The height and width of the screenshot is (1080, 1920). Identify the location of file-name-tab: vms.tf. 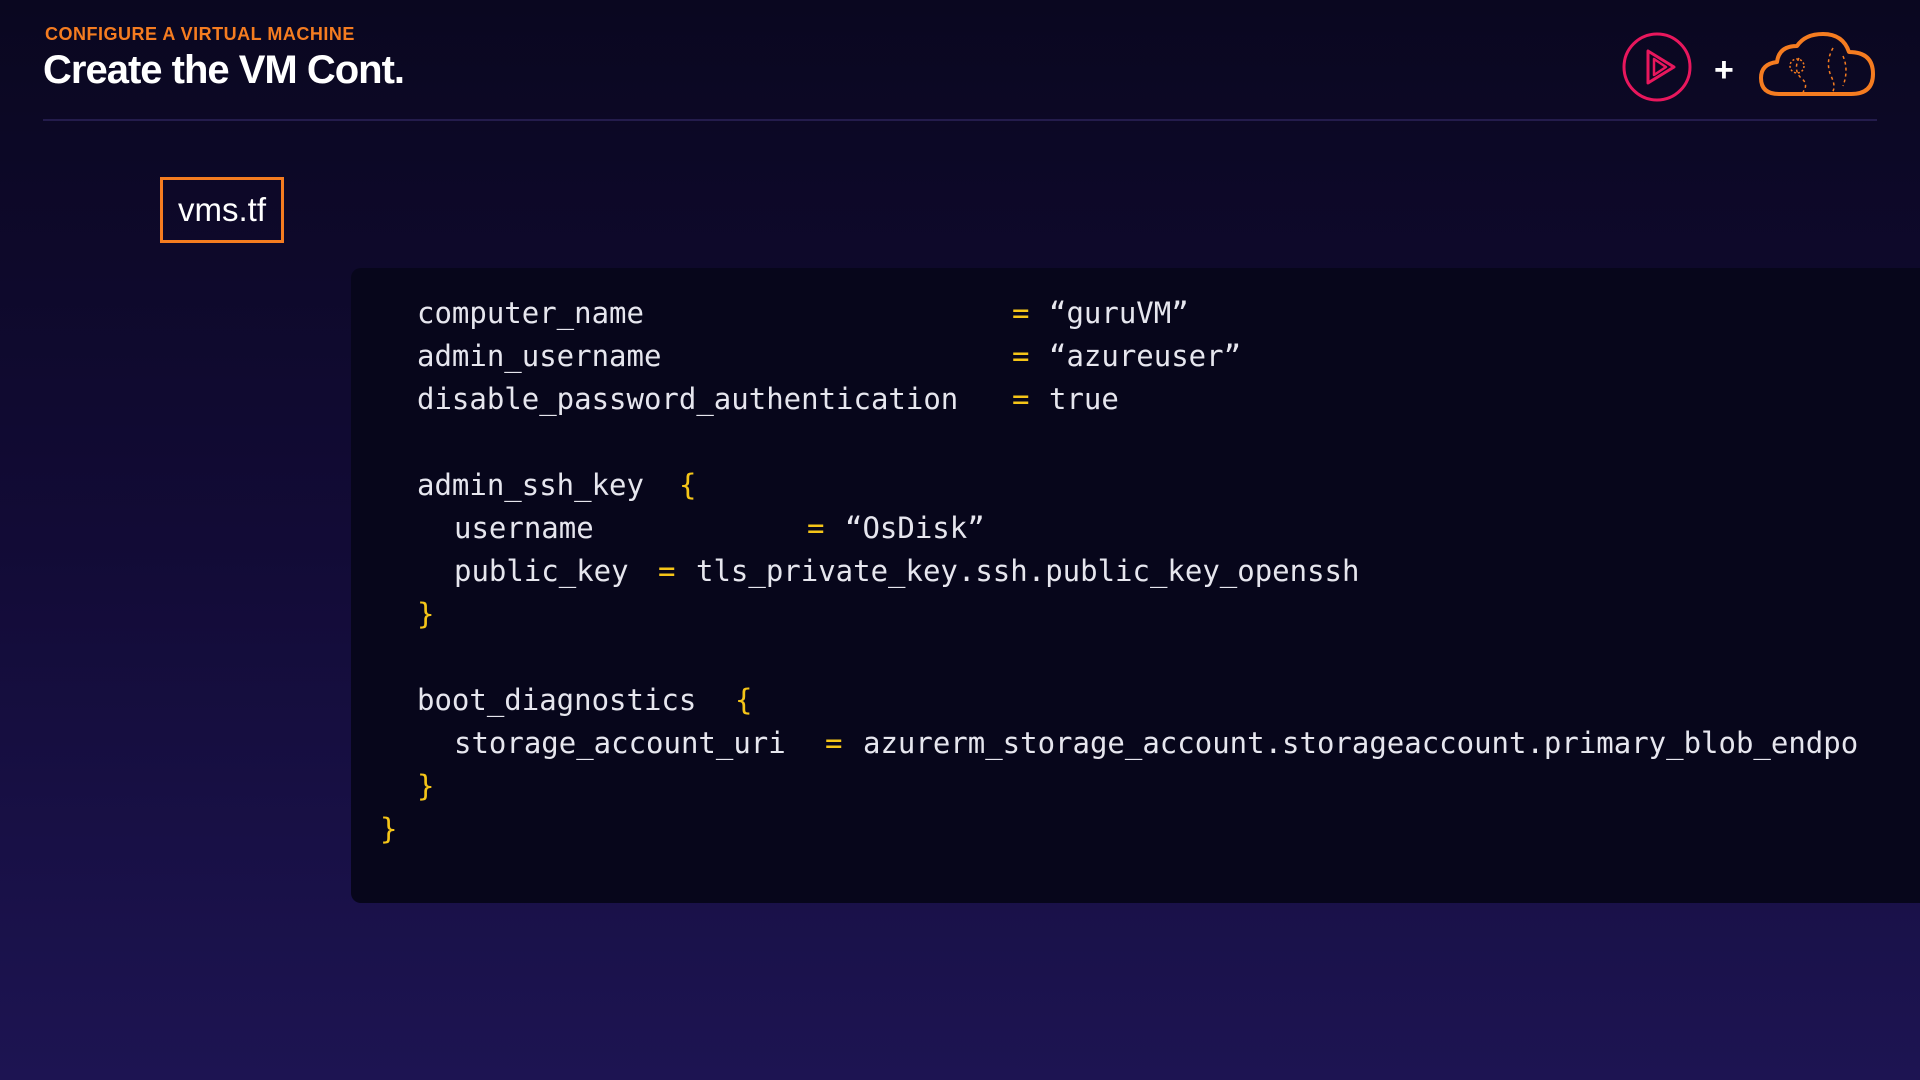
(222, 210).